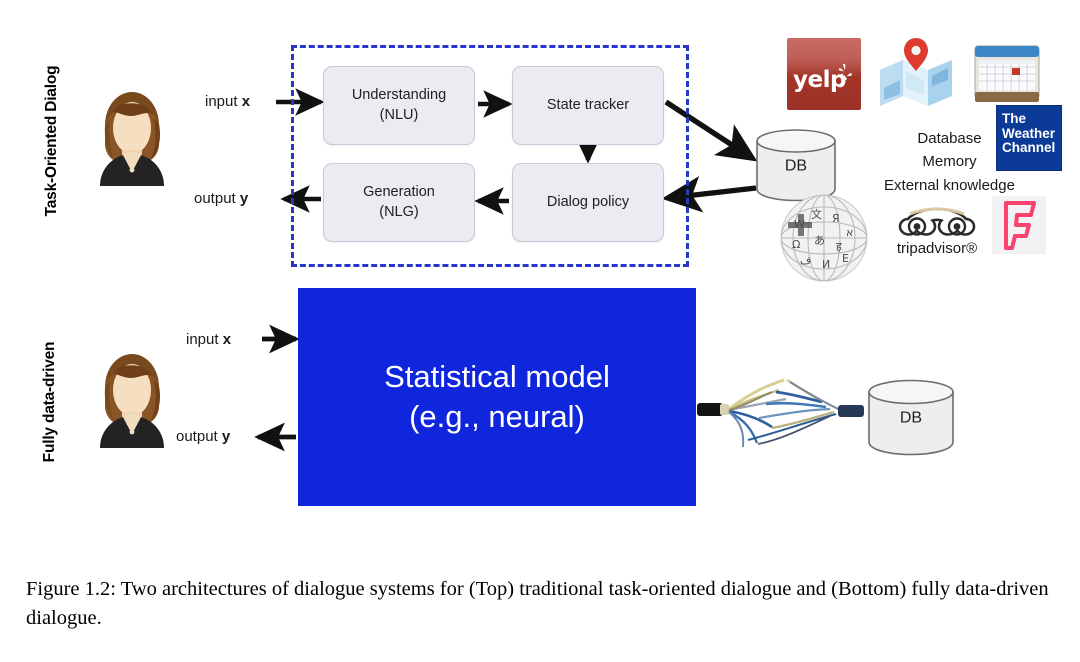 The height and width of the screenshot is (662, 1080). Describe the element at coordinates (1029, 133) in the screenshot. I see `weather-line-2: Weather` at that location.